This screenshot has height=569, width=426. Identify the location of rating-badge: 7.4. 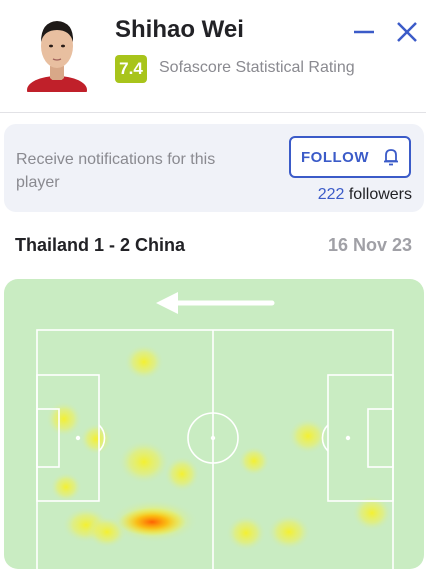
(131, 69).